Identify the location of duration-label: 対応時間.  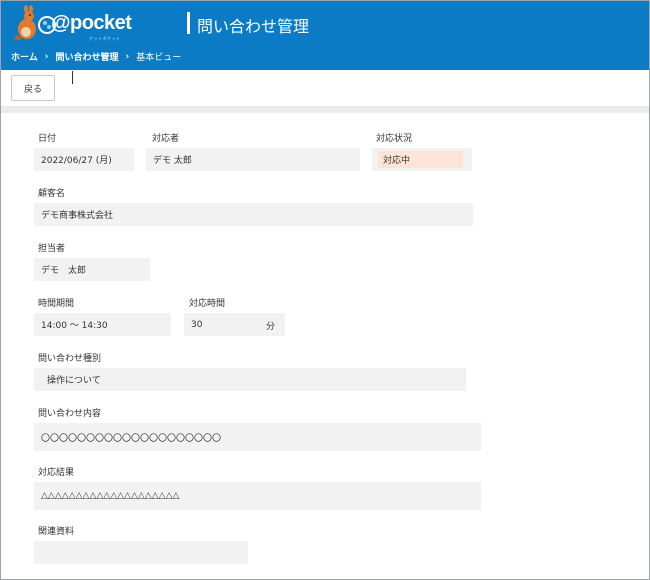
(207, 304).